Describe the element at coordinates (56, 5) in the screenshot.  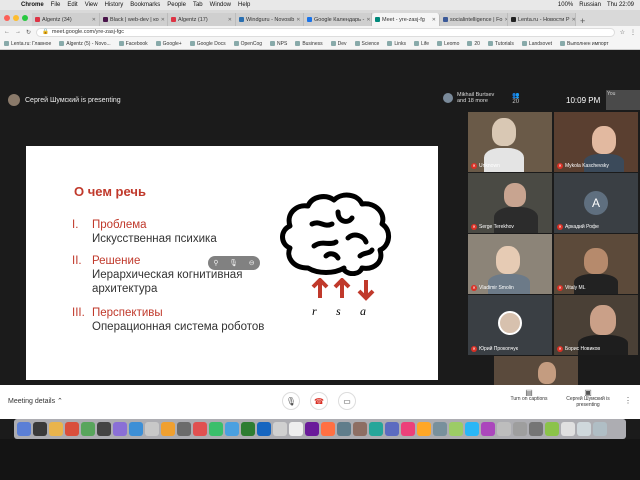
I see `menu-file: File` at that location.